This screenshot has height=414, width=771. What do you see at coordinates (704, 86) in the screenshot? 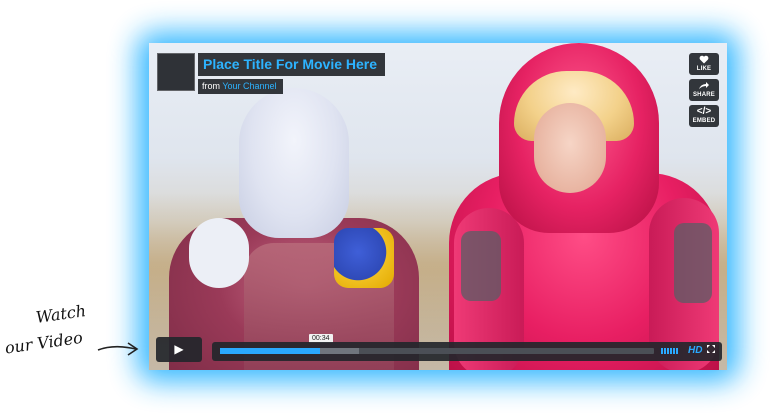
I see `share-icon` at bounding box center [704, 86].